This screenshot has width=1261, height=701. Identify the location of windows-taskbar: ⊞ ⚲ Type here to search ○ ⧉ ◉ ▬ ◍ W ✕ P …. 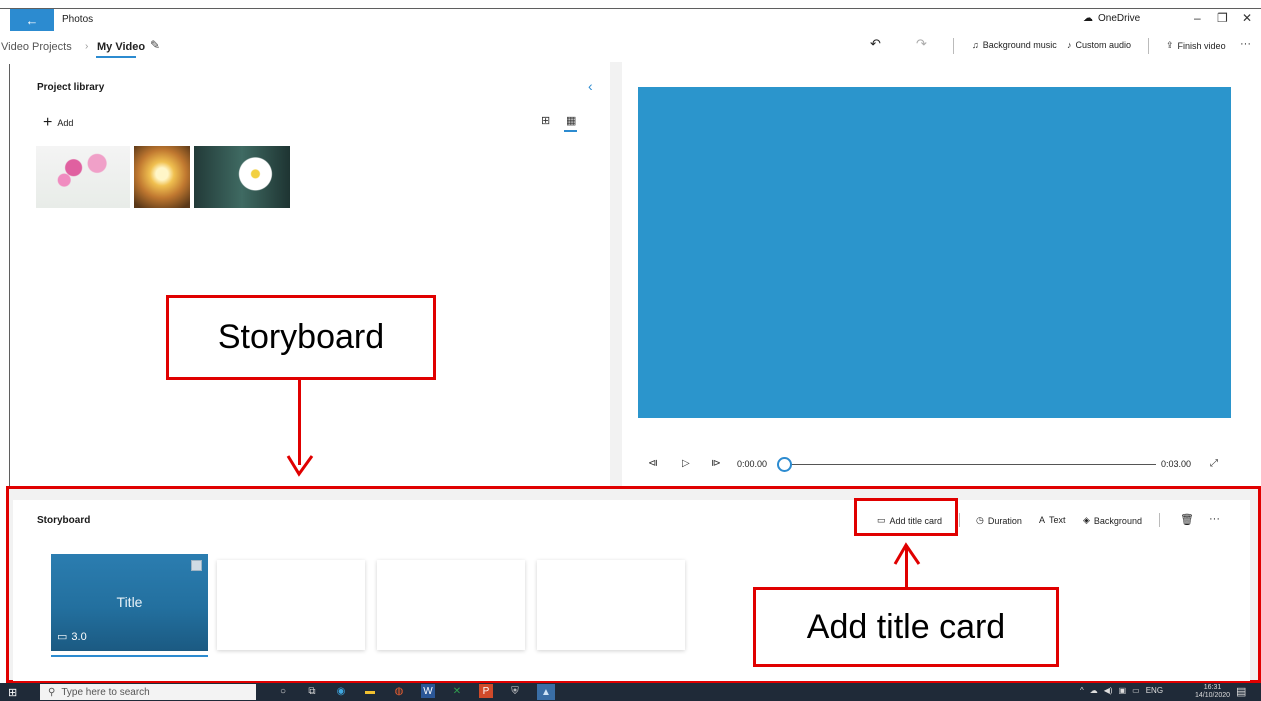
(630, 692).